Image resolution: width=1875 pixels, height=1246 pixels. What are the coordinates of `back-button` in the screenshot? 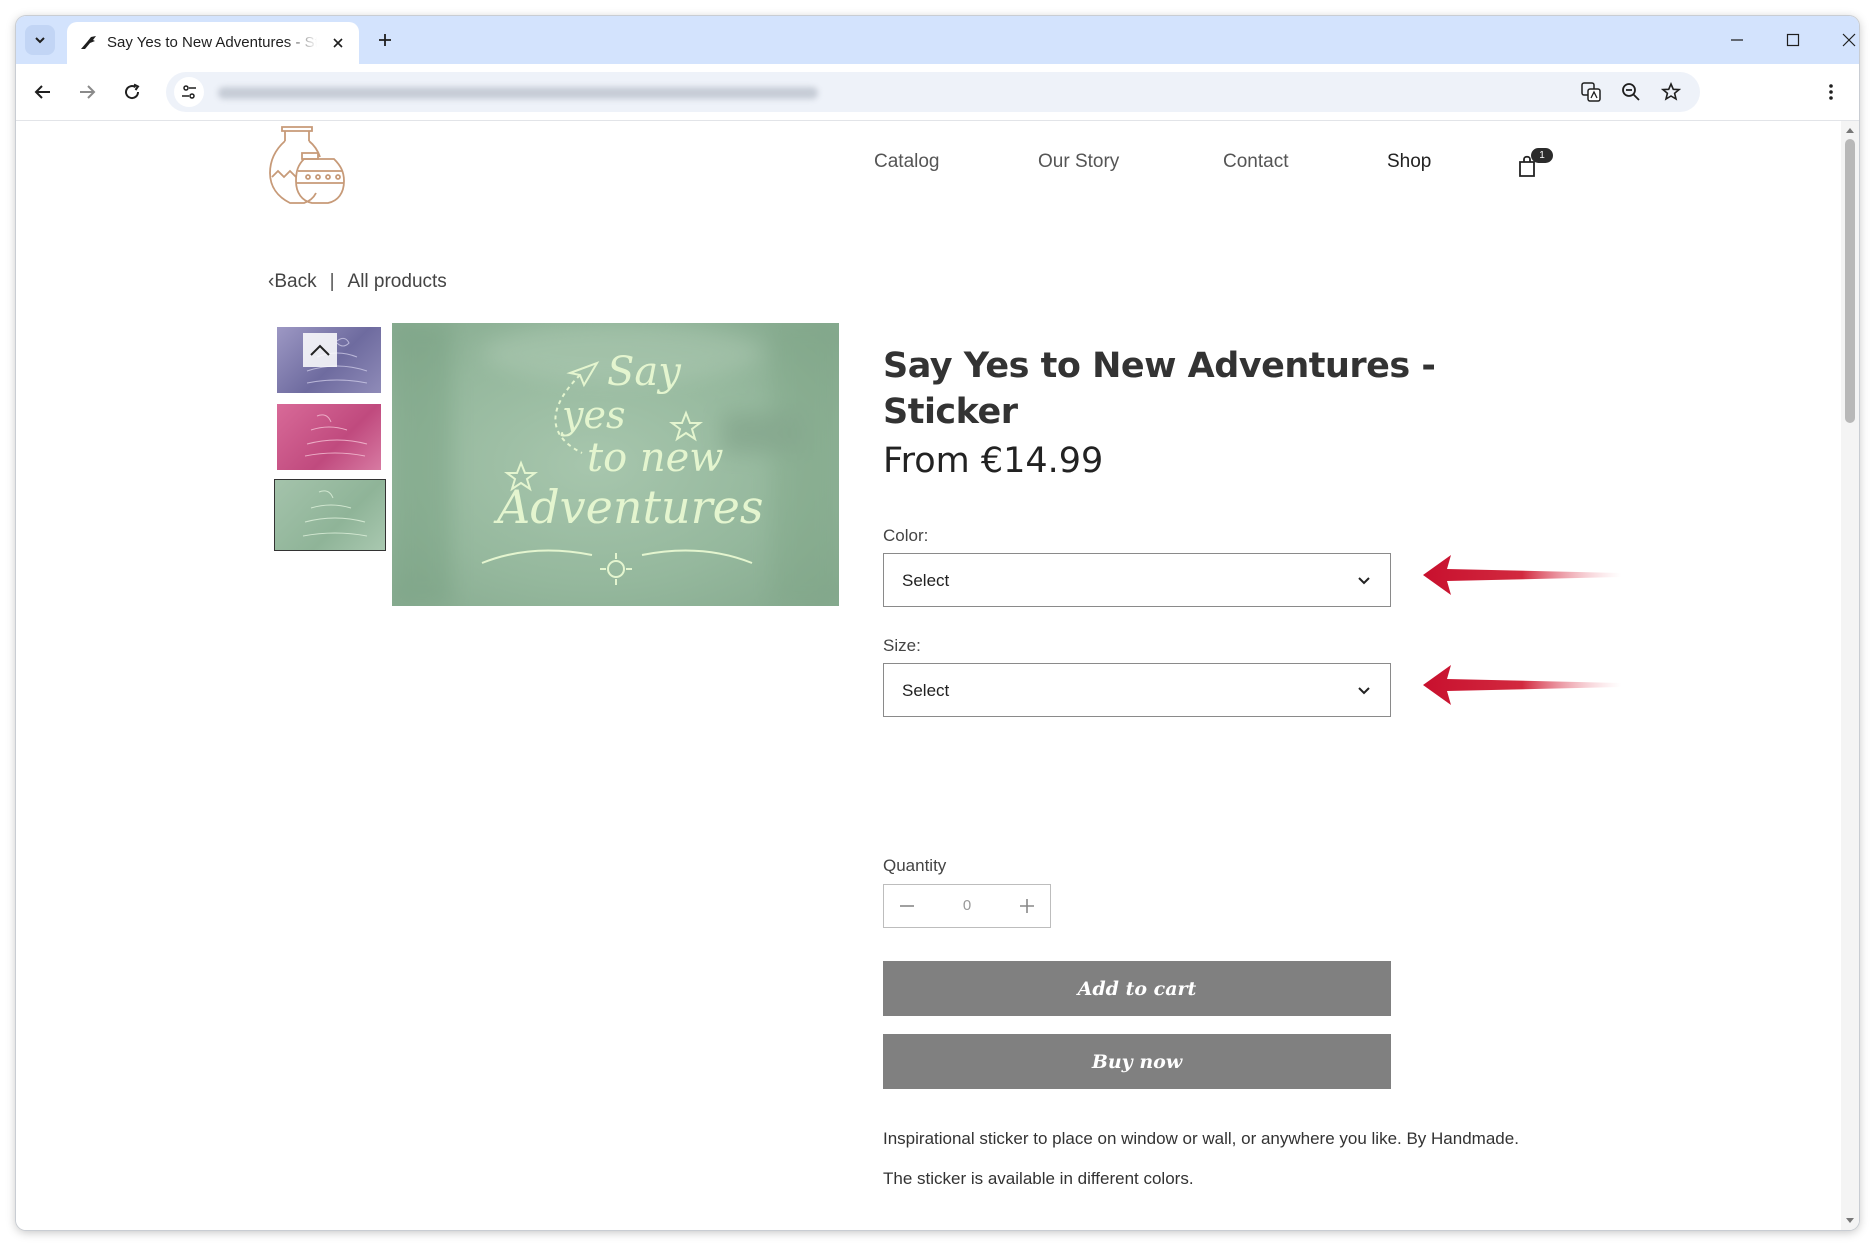 It's located at (43, 92).